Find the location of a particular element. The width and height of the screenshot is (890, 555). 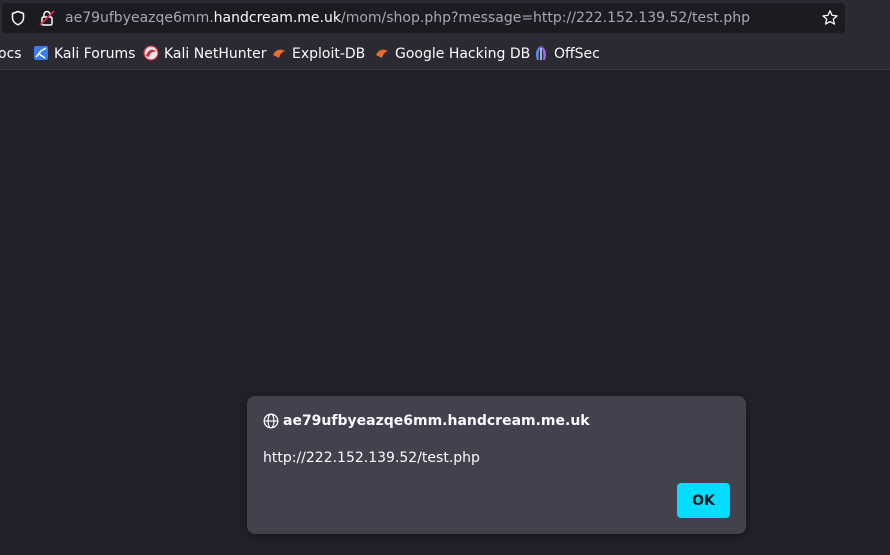

tracking-protection-shield-icon is located at coordinates (18, 18).